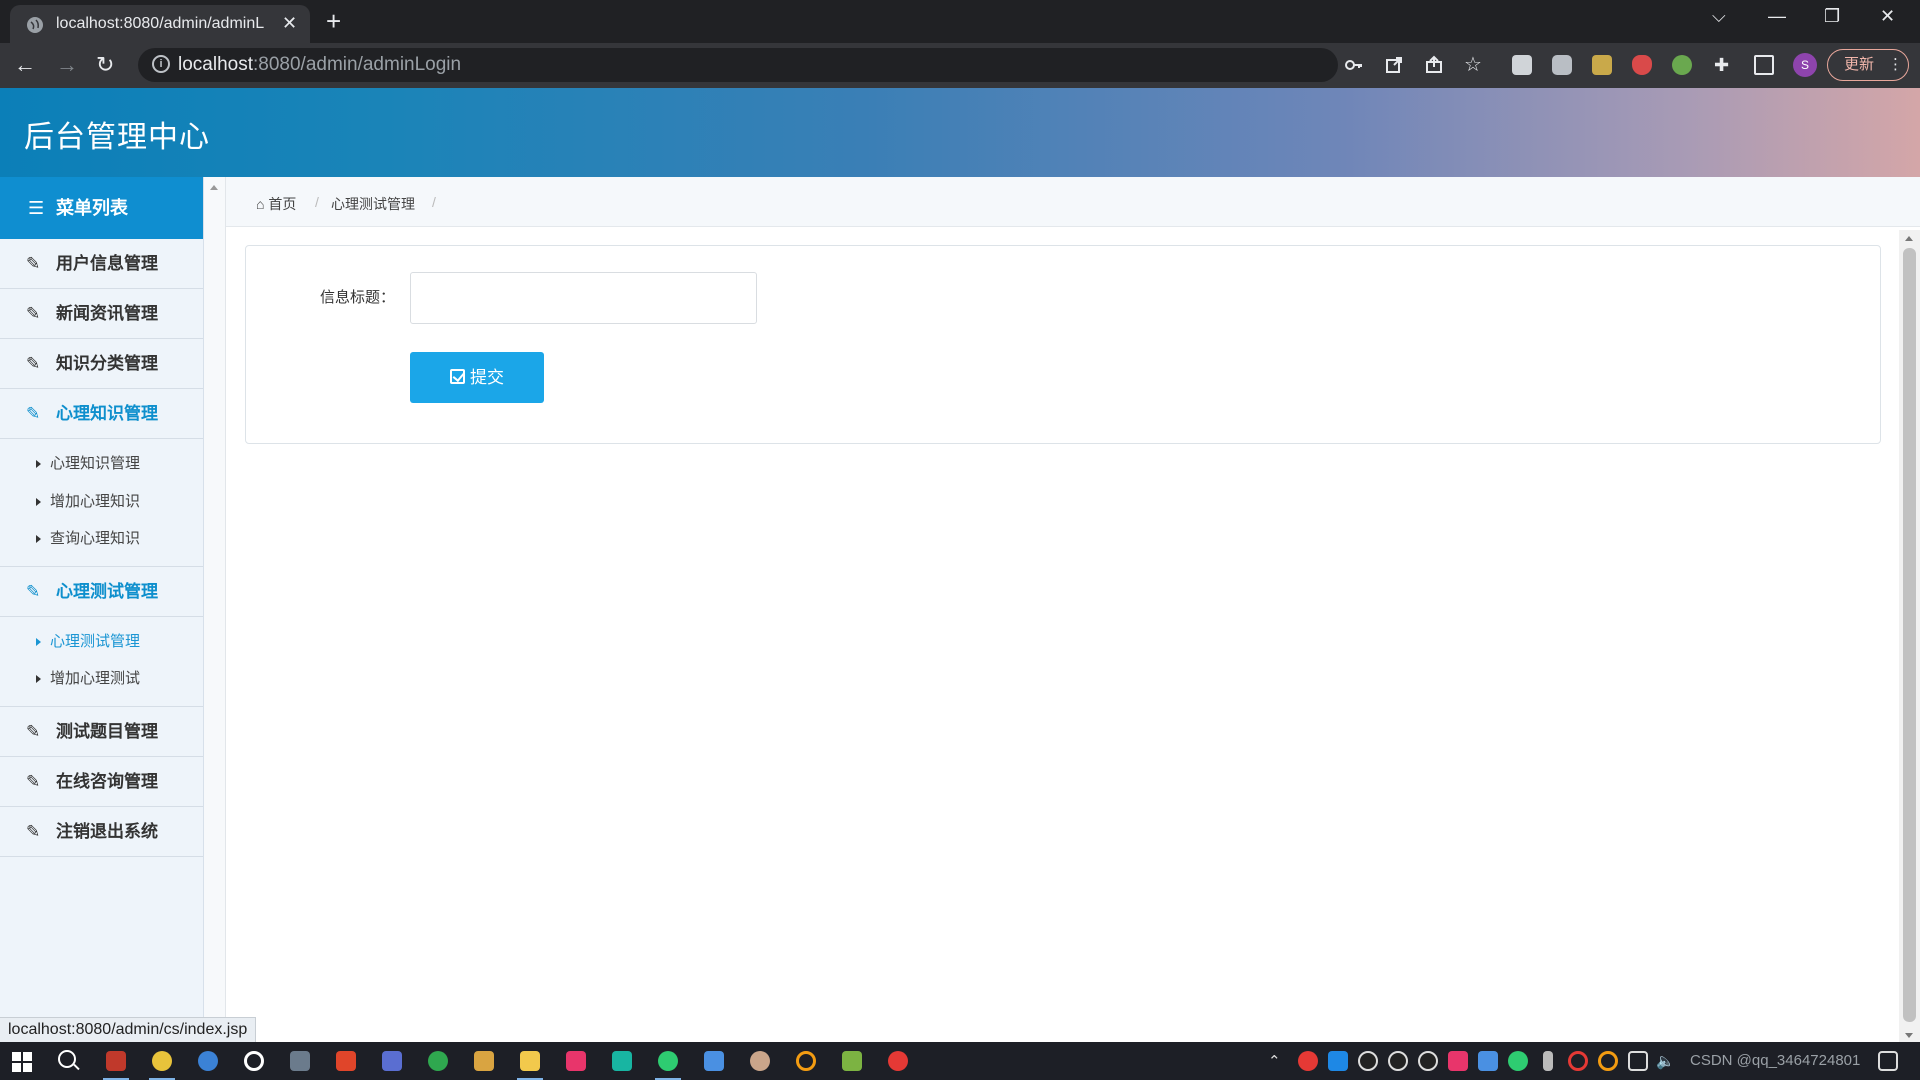  I want to click on sidebar-item-label: 注销退出系统, so click(107, 831).